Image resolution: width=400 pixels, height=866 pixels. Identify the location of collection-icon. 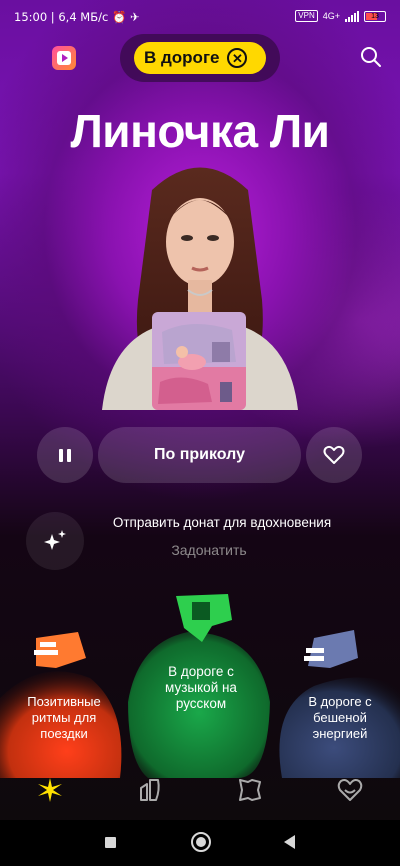
(150, 790).